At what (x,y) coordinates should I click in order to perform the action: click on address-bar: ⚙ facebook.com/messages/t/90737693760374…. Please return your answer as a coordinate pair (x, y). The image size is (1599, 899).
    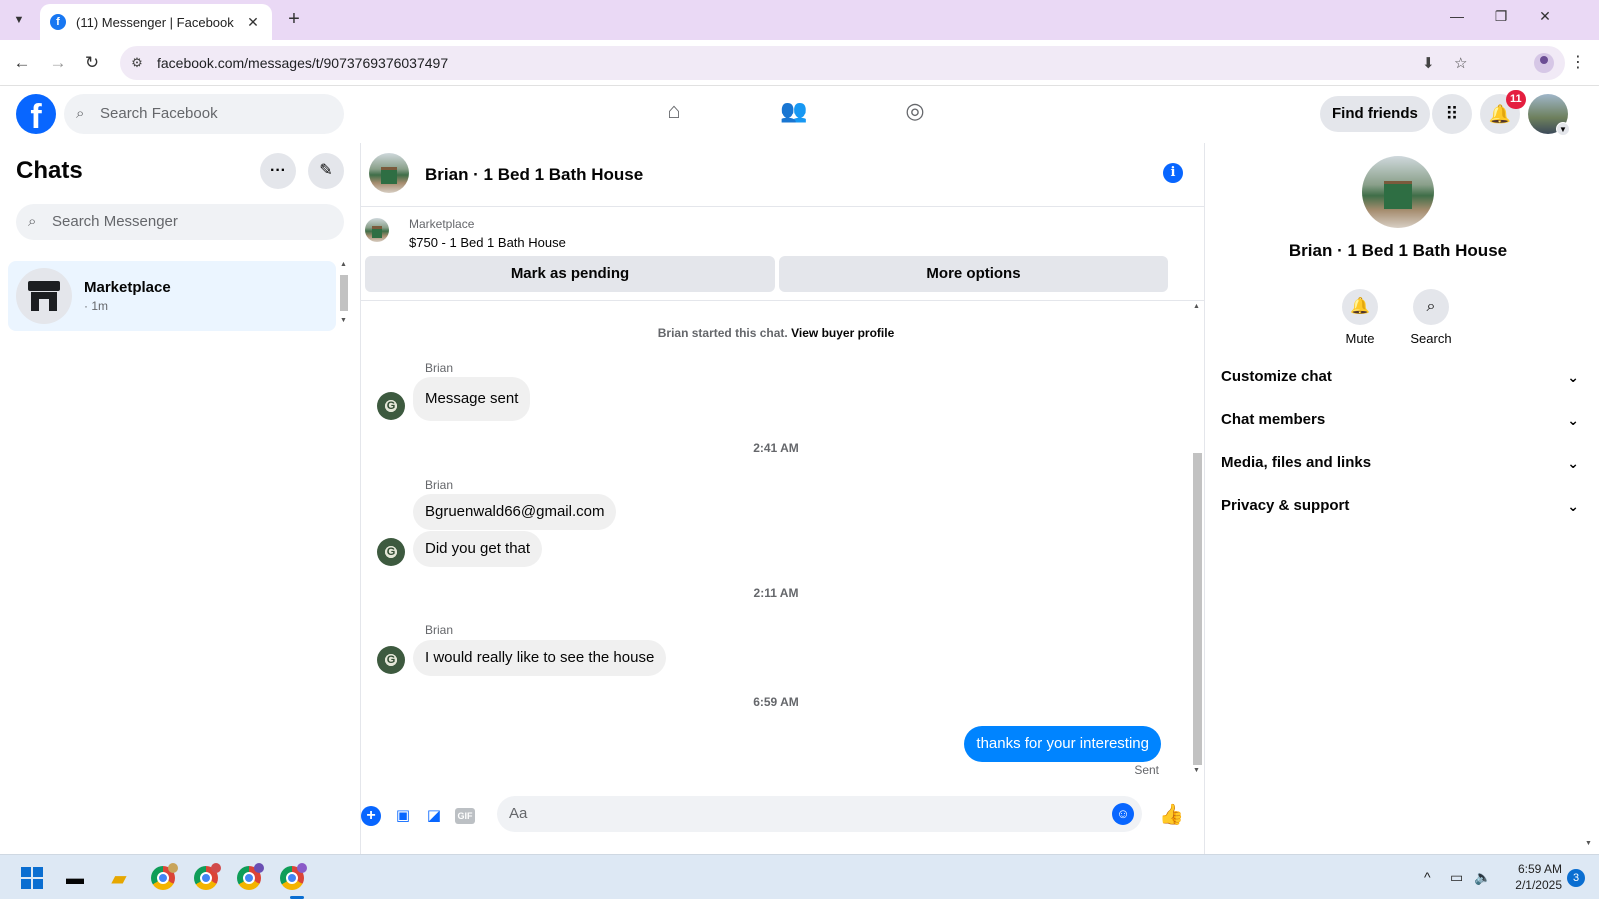
    Looking at the image, I should click on (842, 63).